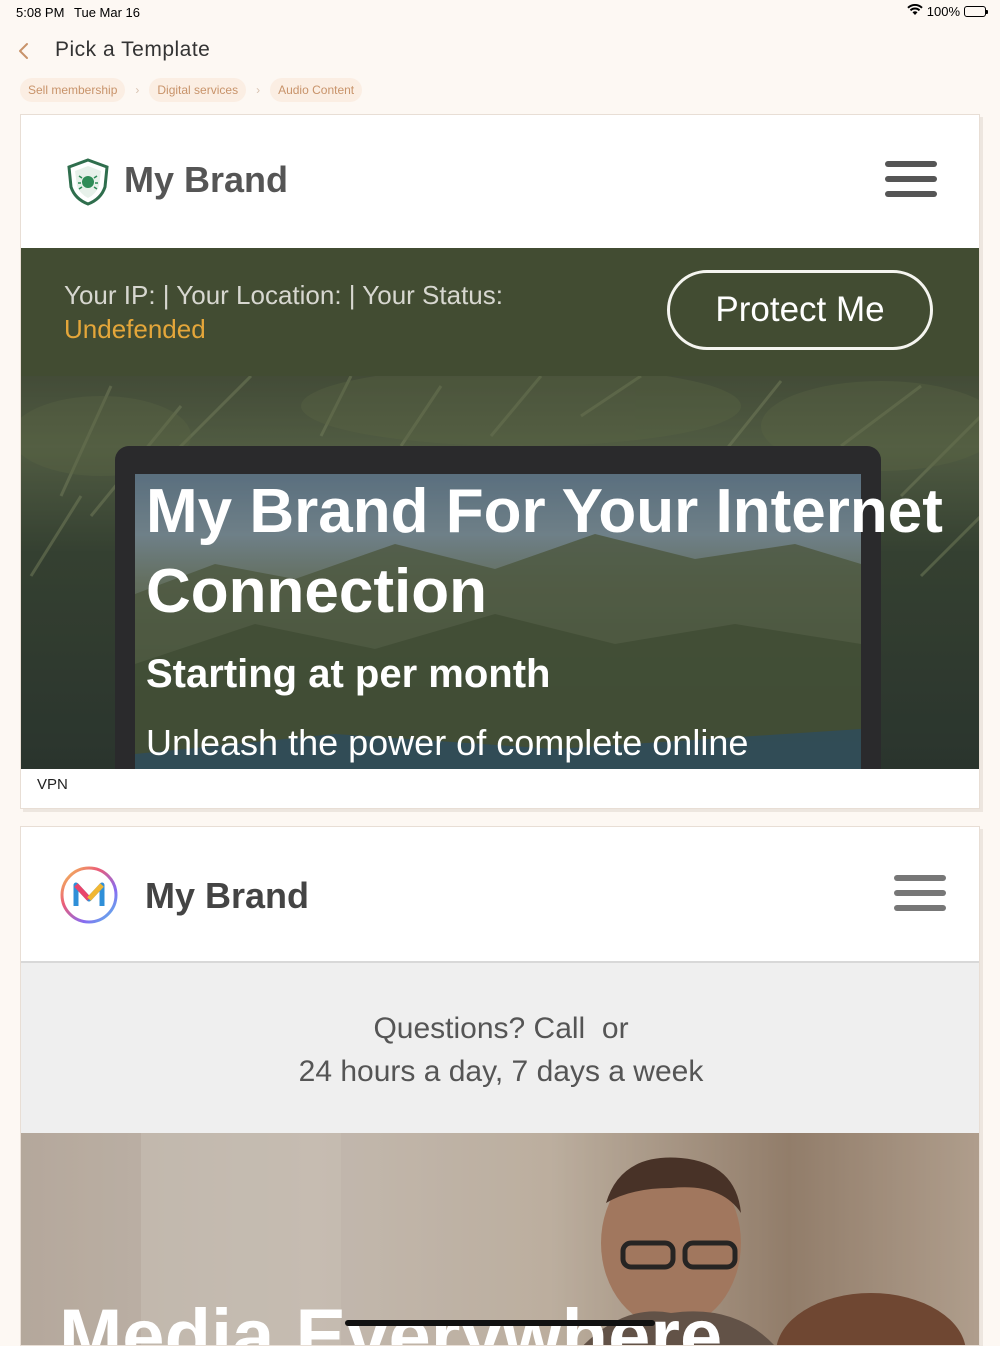 The height and width of the screenshot is (1346, 1000). What do you see at coordinates (348, 674) in the screenshot?
I see `hero-subtitle: Starting at per month` at bounding box center [348, 674].